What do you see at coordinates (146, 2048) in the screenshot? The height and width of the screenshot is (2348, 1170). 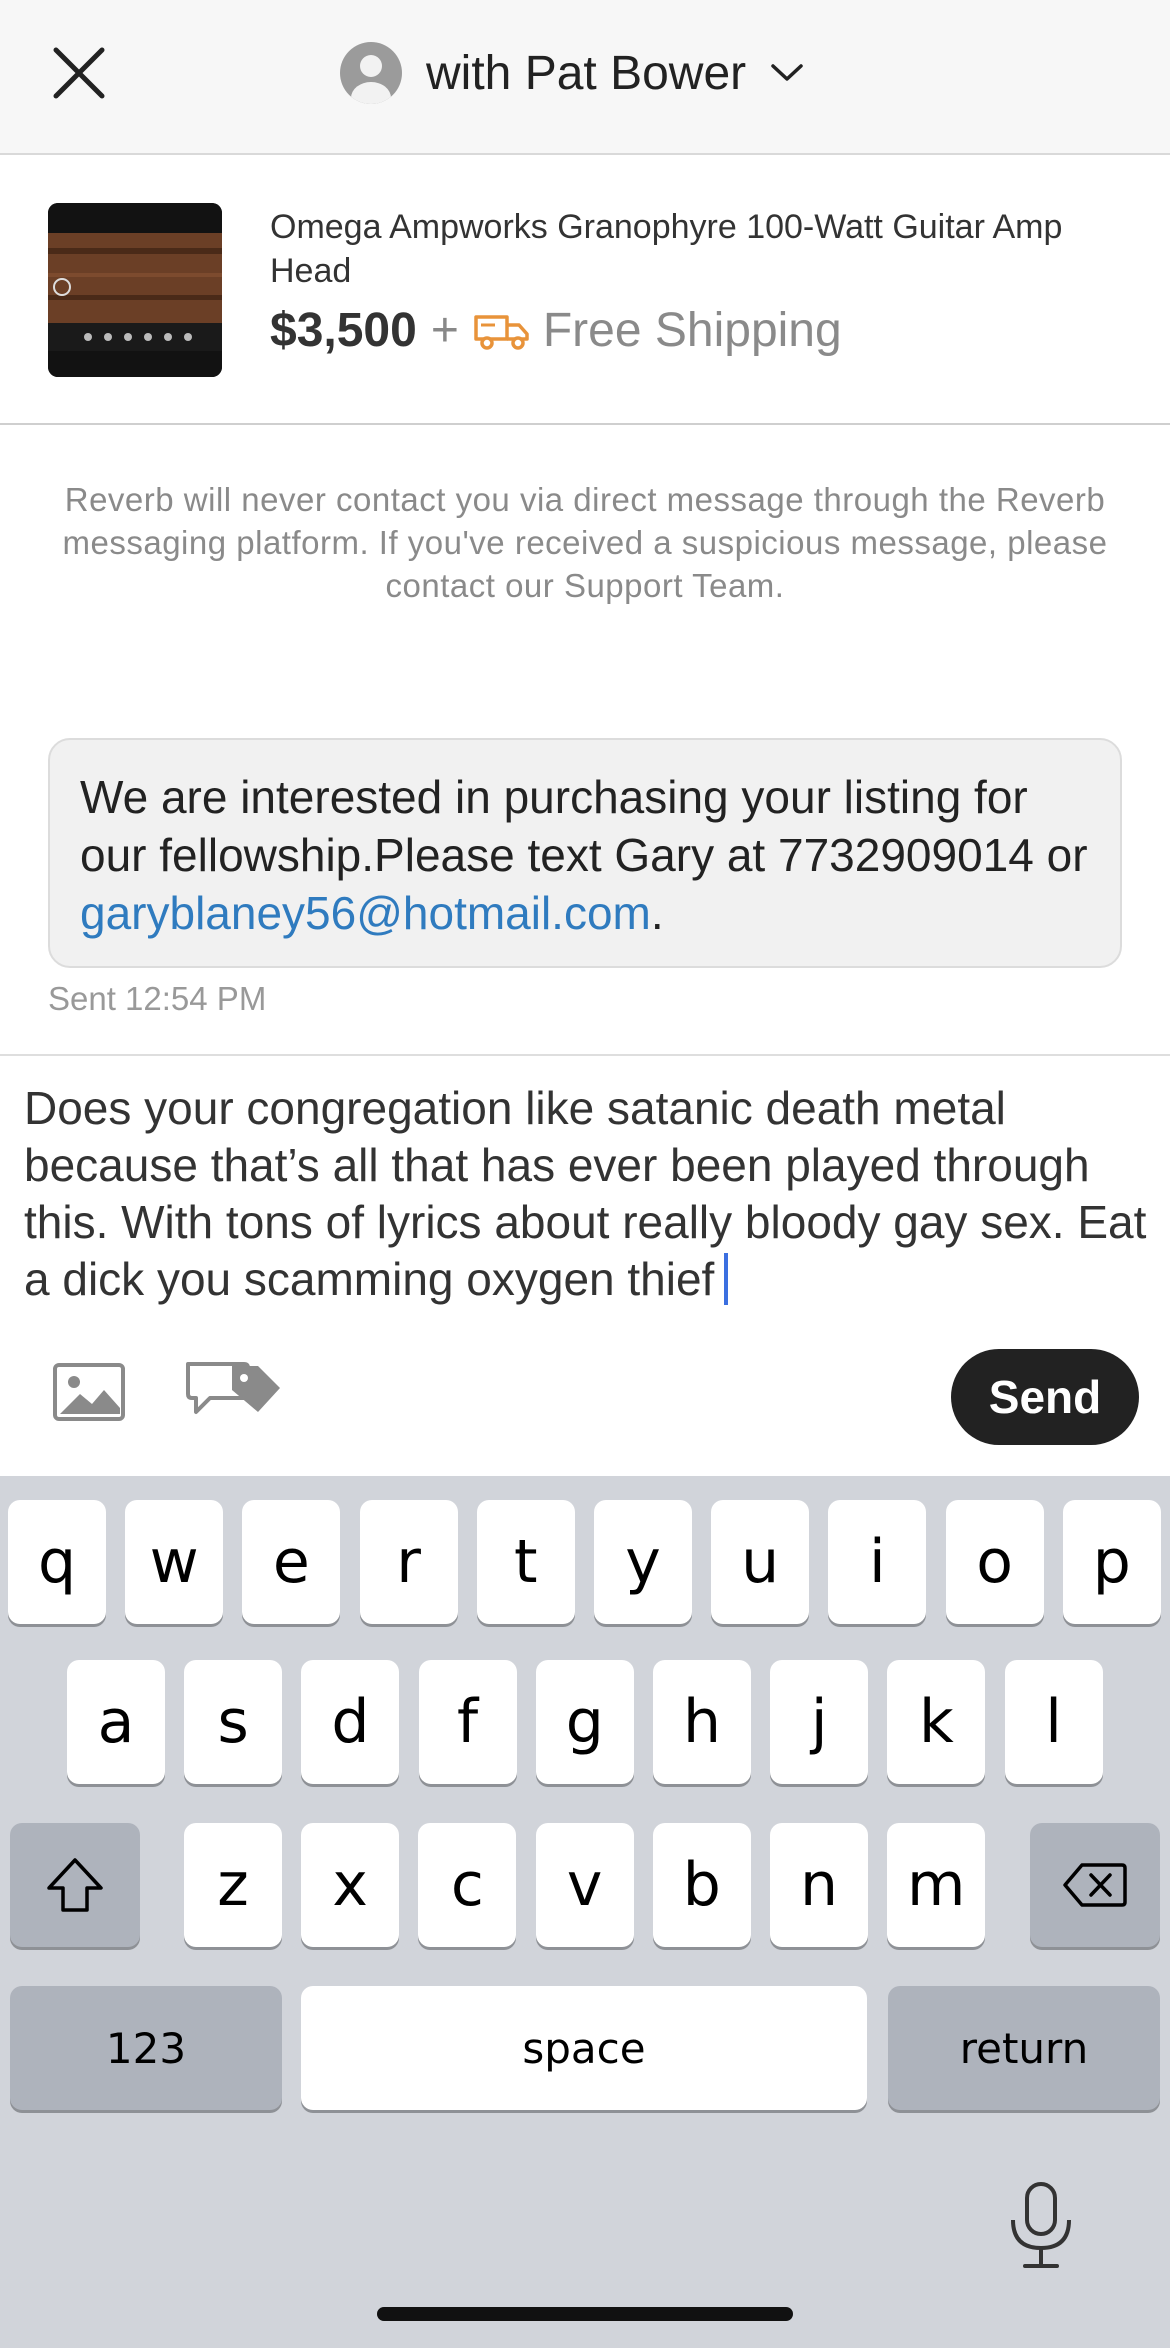 I see `numbers-key: 123` at bounding box center [146, 2048].